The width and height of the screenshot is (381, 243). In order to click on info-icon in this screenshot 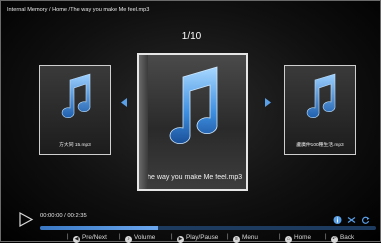, I will do `click(337, 220)`.